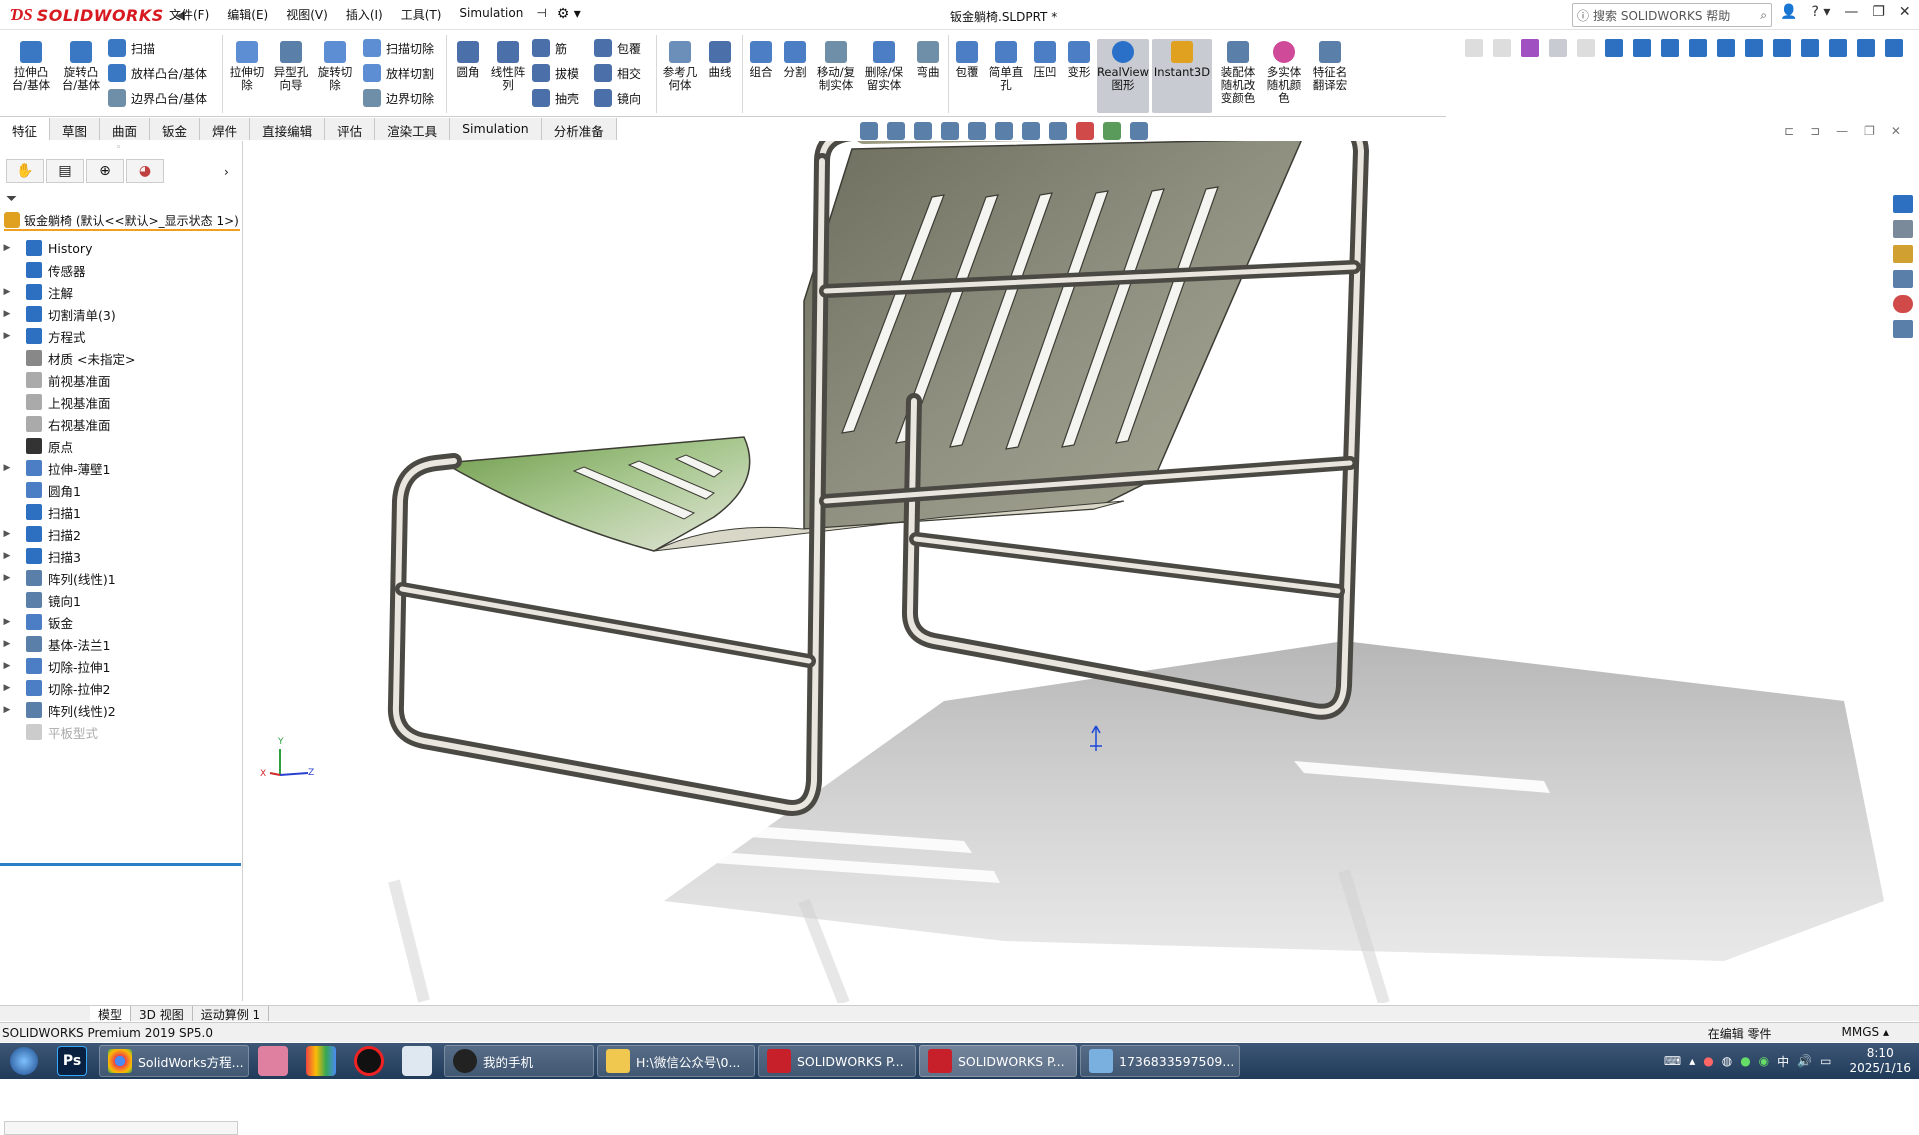 The height and width of the screenshot is (1135, 1919). What do you see at coordinates (1238, 73) in the screenshot?
I see `assembly-random-color-button: 装配体 随机改 变颜色` at bounding box center [1238, 73].